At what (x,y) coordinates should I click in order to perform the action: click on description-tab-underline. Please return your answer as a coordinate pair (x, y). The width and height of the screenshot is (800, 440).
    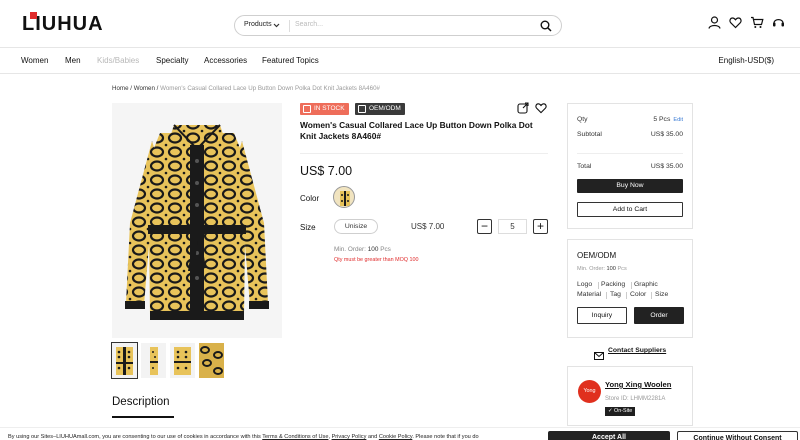
    Looking at the image, I should click on (143, 417).